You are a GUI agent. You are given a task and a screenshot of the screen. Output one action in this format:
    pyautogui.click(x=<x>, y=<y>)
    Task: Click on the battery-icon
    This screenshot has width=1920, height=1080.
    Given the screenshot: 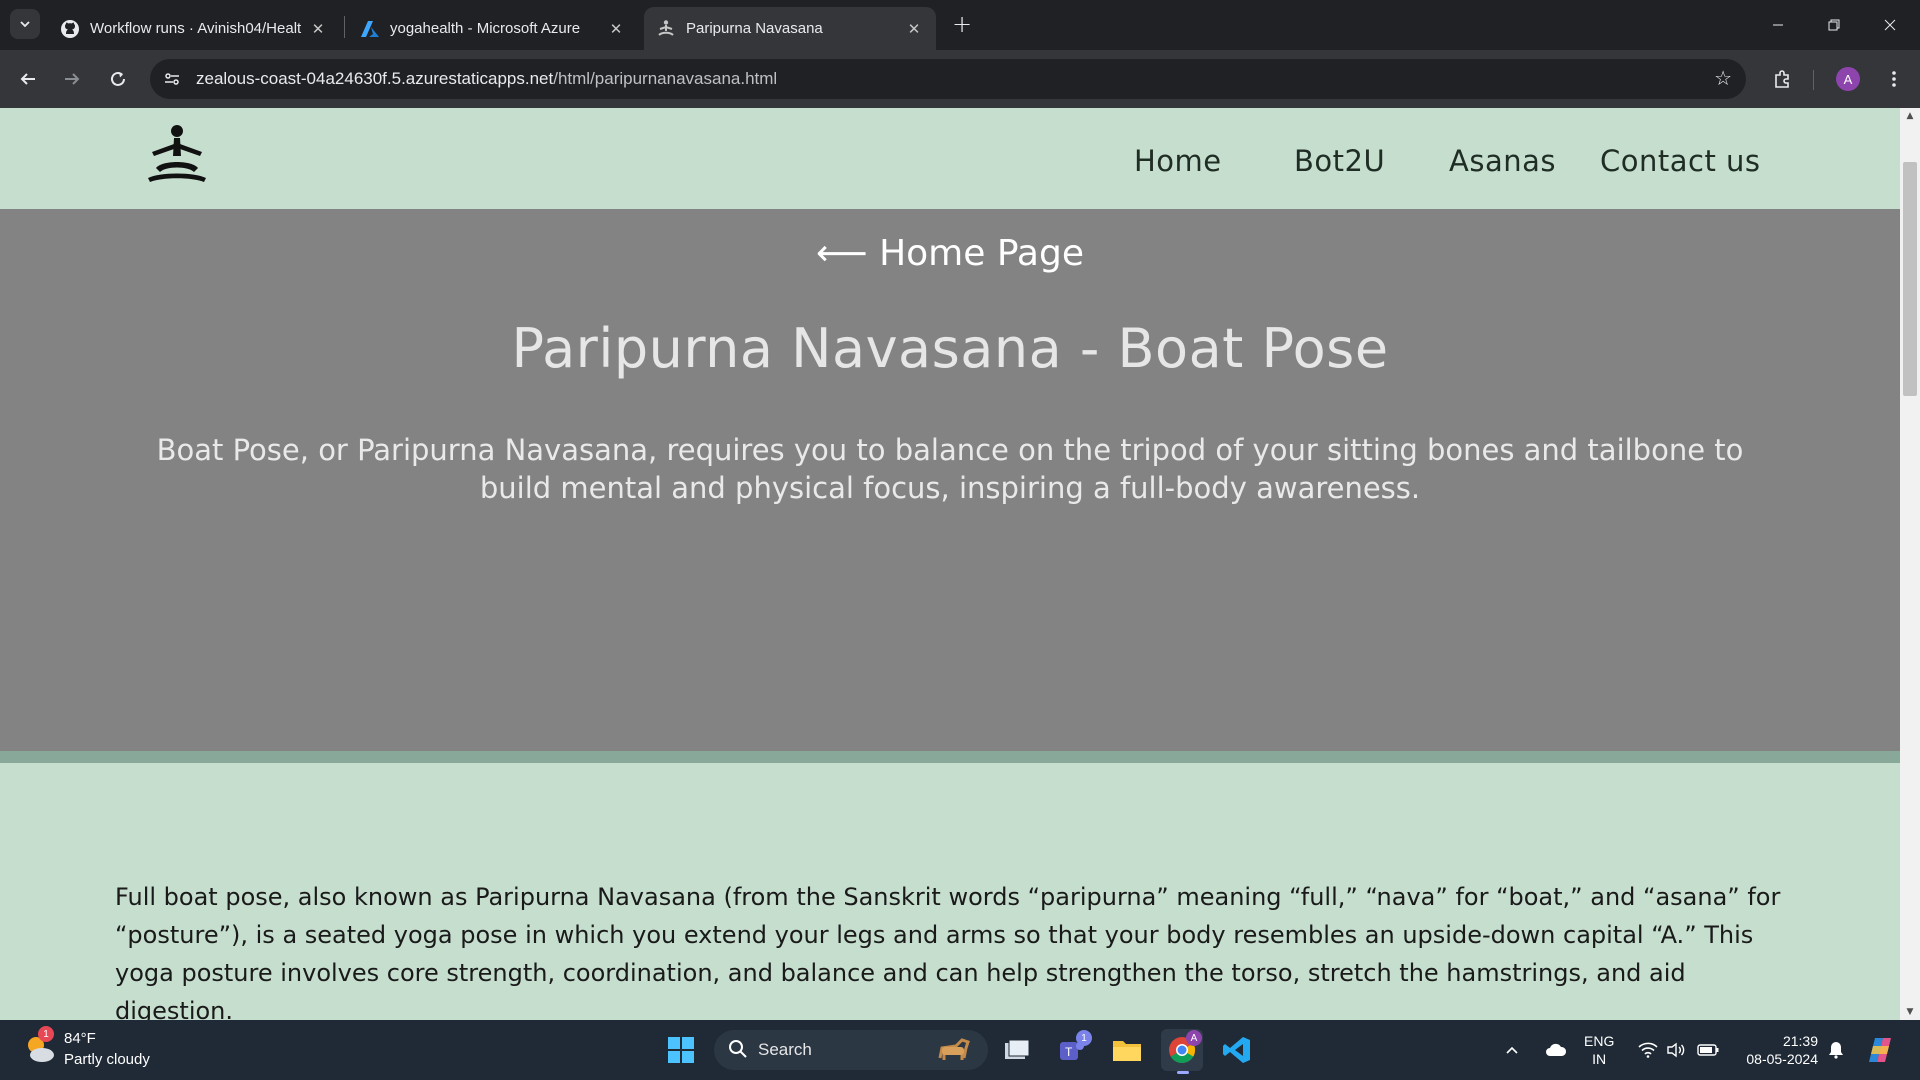 What is the action you would take?
    pyautogui.click(x=1708, y=1050)
    